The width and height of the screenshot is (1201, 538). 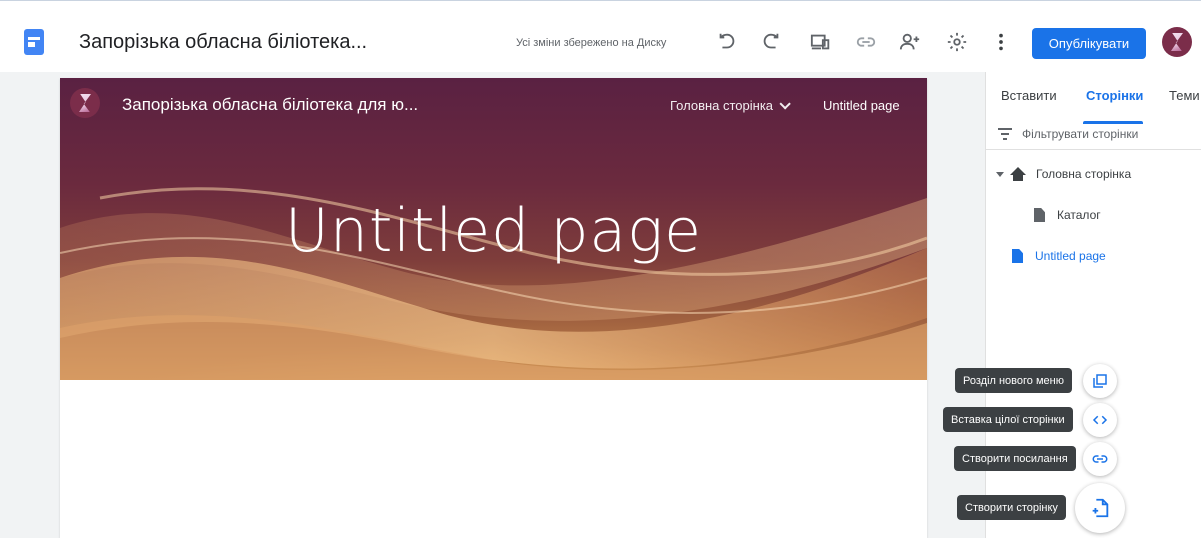 What do you see at coordinates (1184, 95) in the screenshot?
I see `tab-themes: Теми` at bounding box center [1184, 95].